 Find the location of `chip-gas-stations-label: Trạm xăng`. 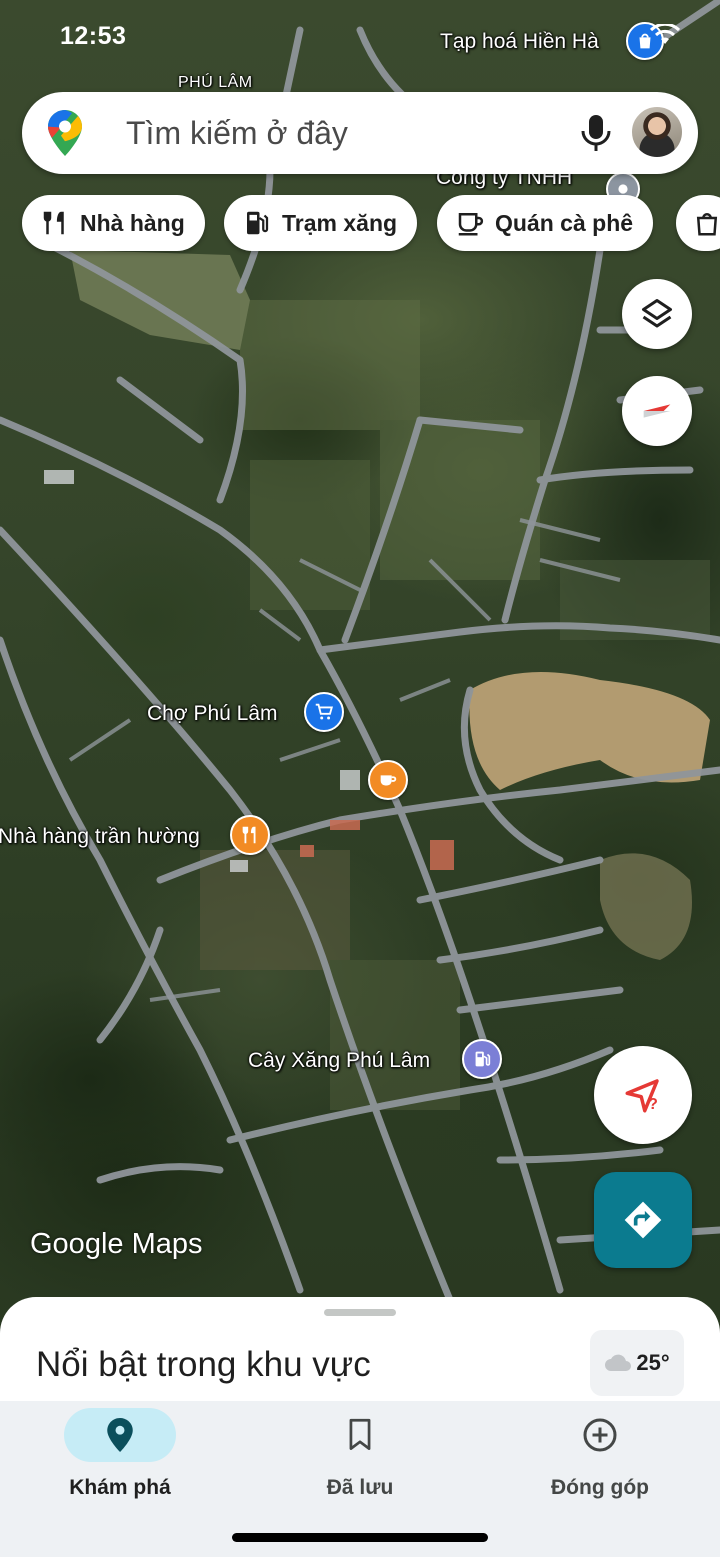

chip-gas-stations-label: Trạm xăng is located at coordinates (340, 222).